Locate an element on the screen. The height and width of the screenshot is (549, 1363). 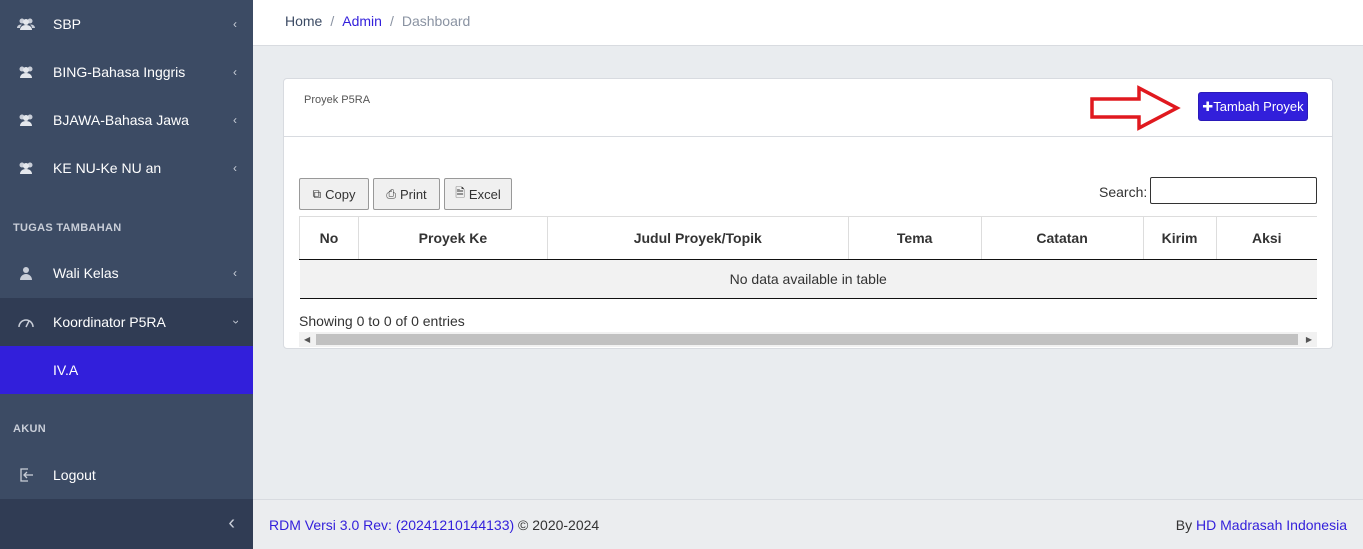
column-header-proyek-ke: Proyek Ke is located at coordinates (453, 238).